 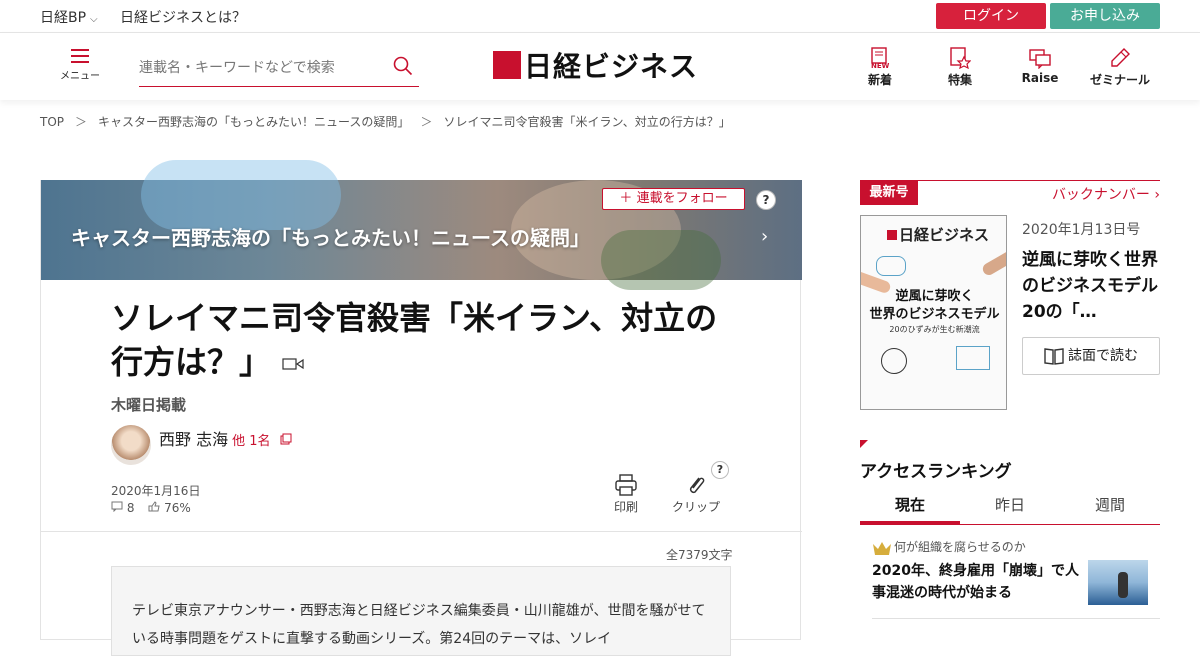 I want to click on breadcrumb-top: TOP, so click(x=52, y=122).